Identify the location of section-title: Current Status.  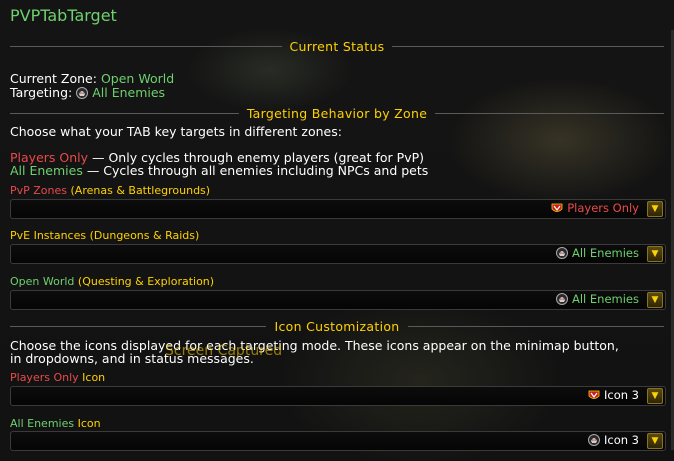
(337, 46).